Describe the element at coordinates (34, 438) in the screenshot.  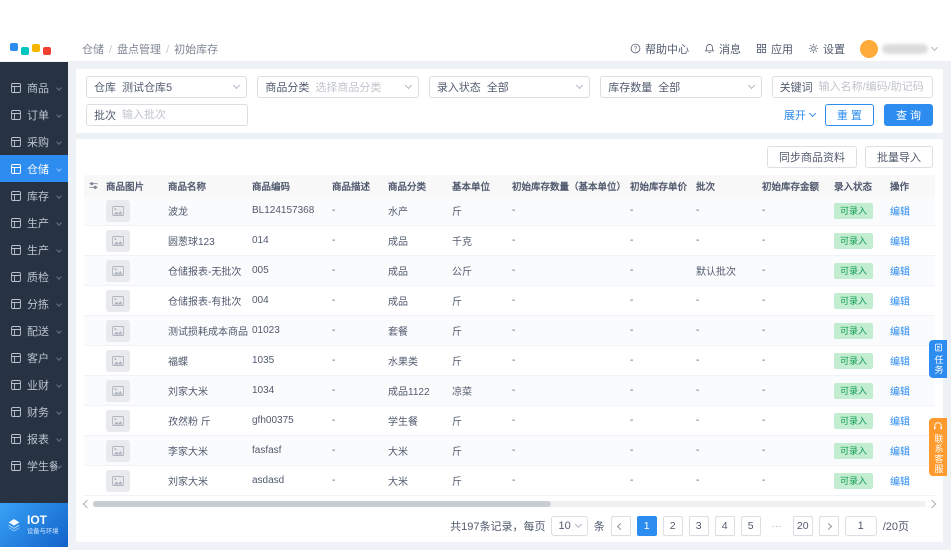
I see `sidebar-item: 报表` at that location.